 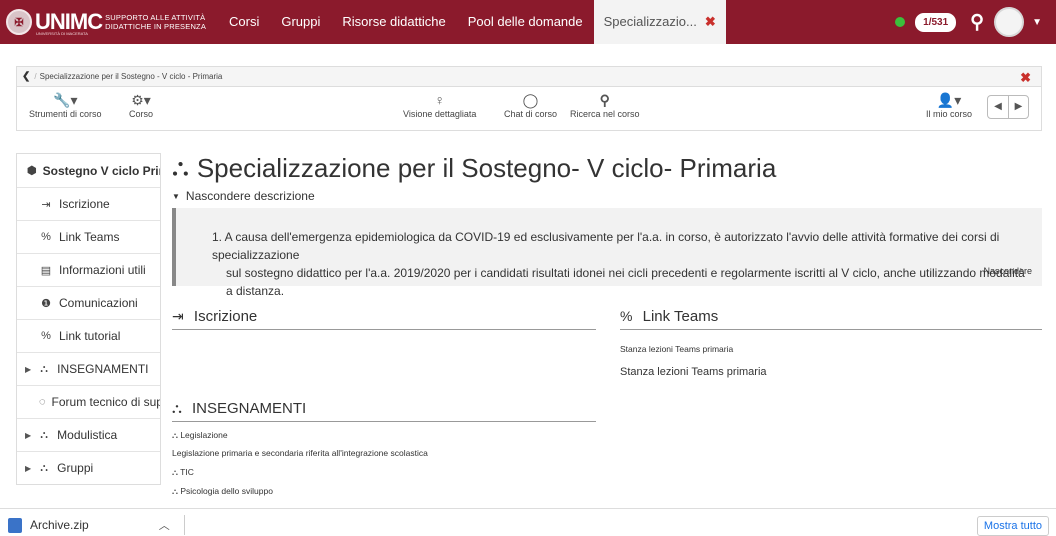 I want to click on nav-pool-domande: Pool delle domande, so click(x=525, y=22).